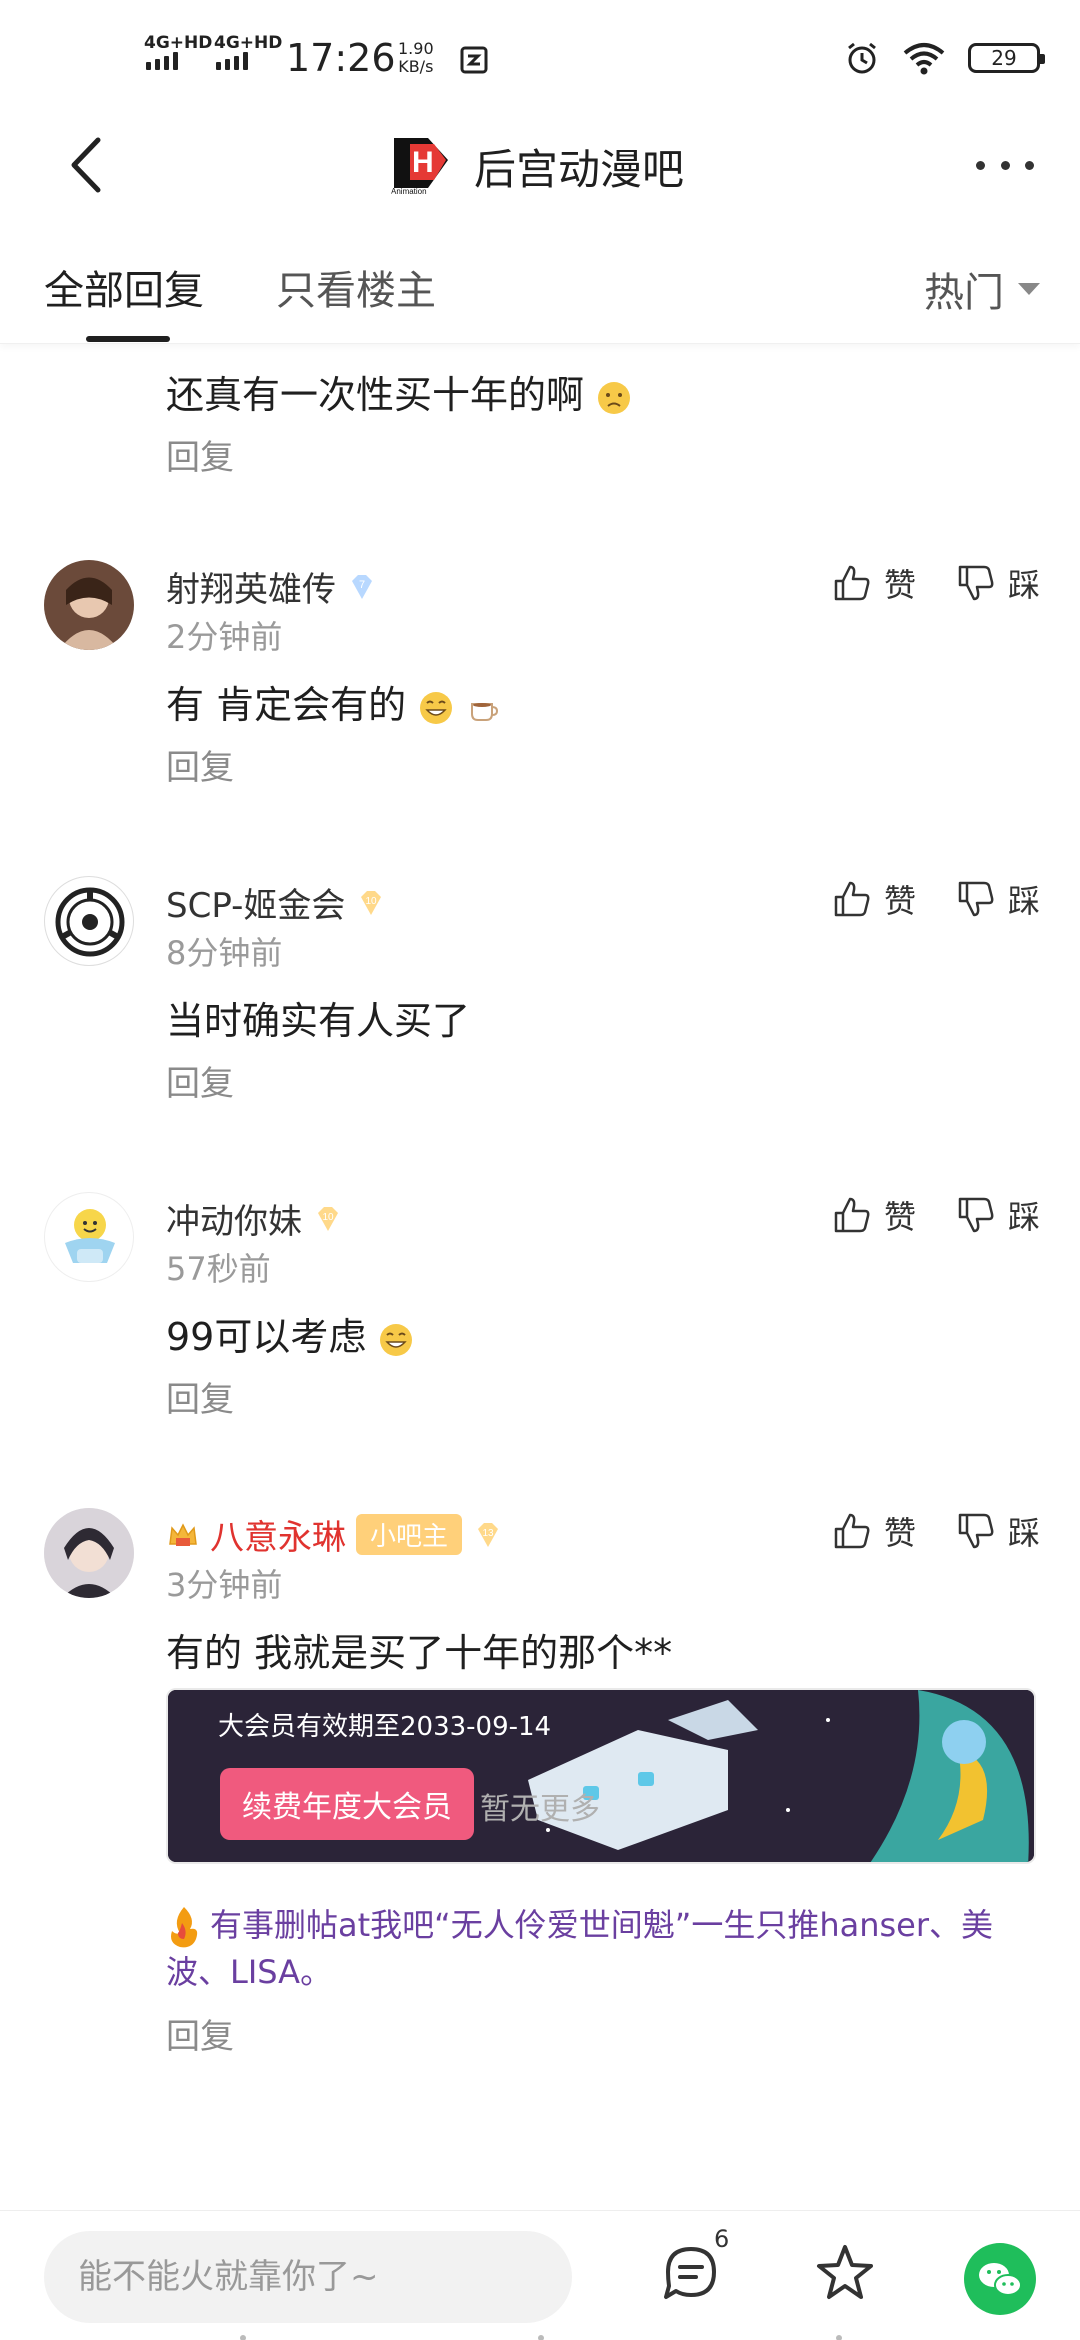  What do you see at coordinates (128, 339) in the screenshot?
I see `active-tab-indicator` at bounding box center [128, 339].